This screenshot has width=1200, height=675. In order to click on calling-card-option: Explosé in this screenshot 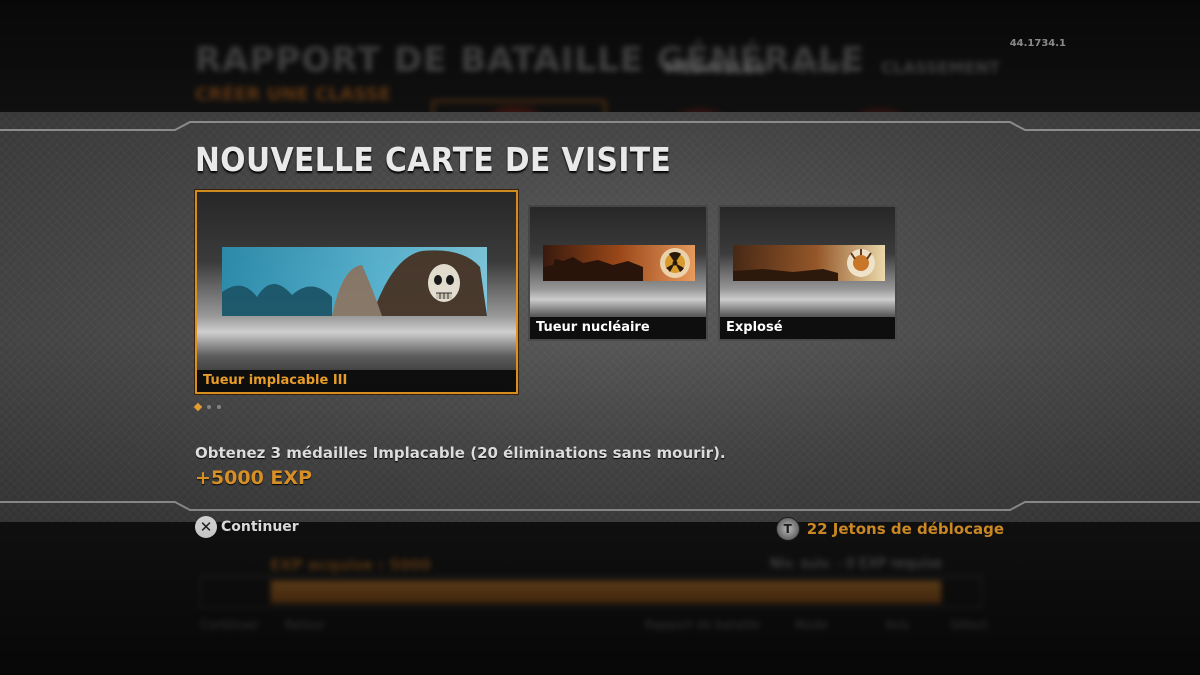, I will do `click(807, 273)`.